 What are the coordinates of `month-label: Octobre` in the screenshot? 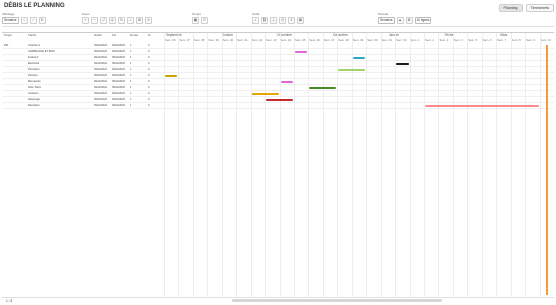 It's located at (227, 35).